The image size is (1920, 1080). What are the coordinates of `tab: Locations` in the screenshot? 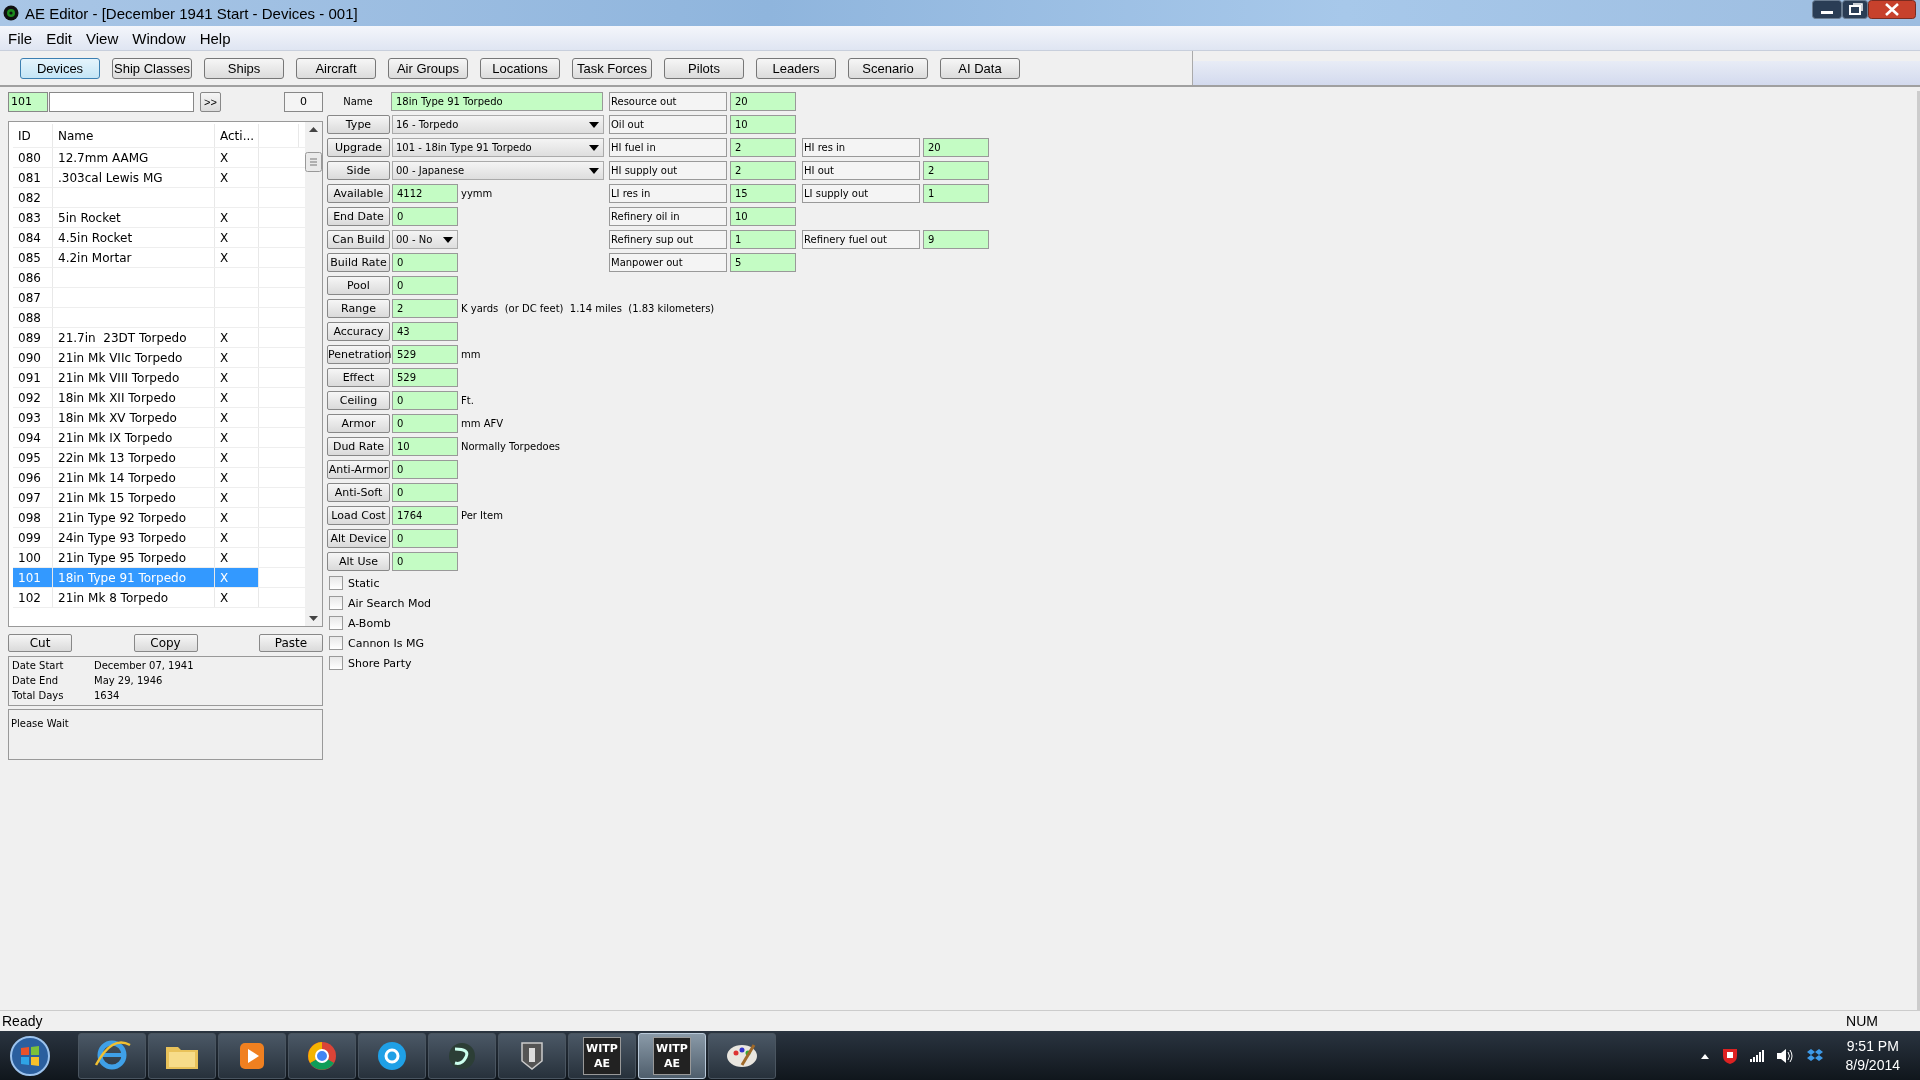 It's located at (520, 68).